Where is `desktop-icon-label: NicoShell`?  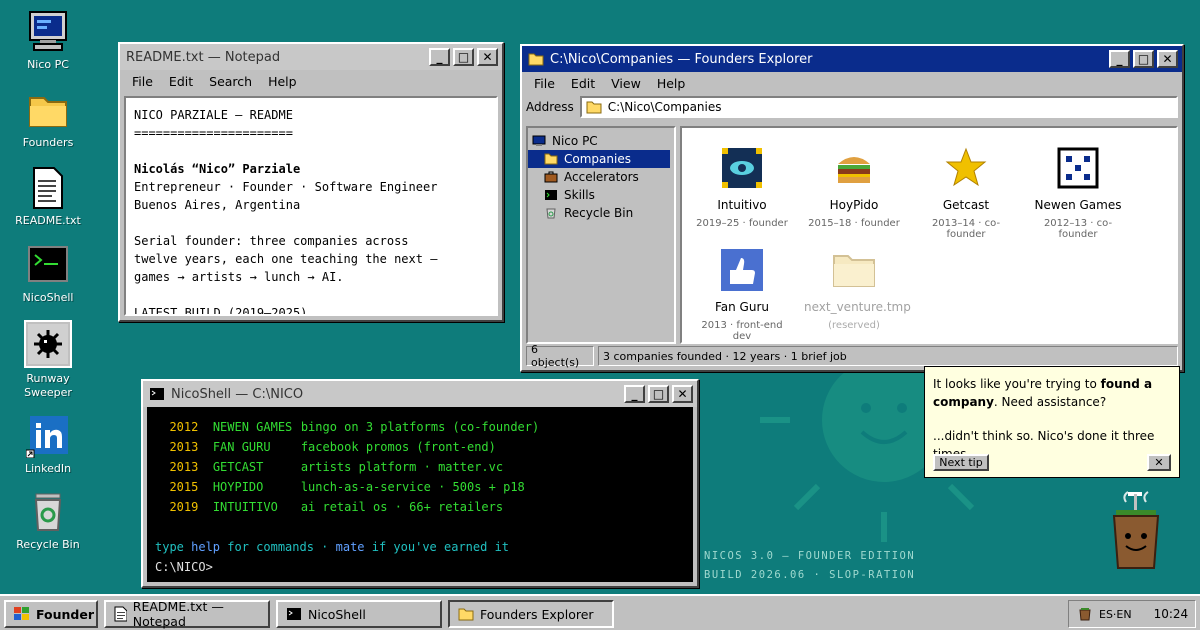 desktop-icon-label: NicoShell is located at coordinates (48, 297).